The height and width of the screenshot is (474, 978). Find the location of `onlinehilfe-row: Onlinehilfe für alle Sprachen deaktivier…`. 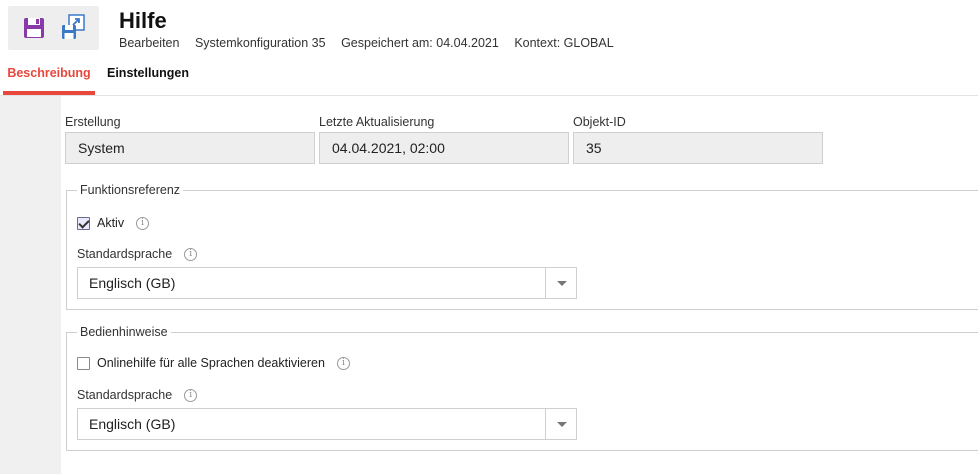

onlinehilfe-row: Onlinehilfe für alle Sprachen deaktivier… is located at coordinates (213, 363).